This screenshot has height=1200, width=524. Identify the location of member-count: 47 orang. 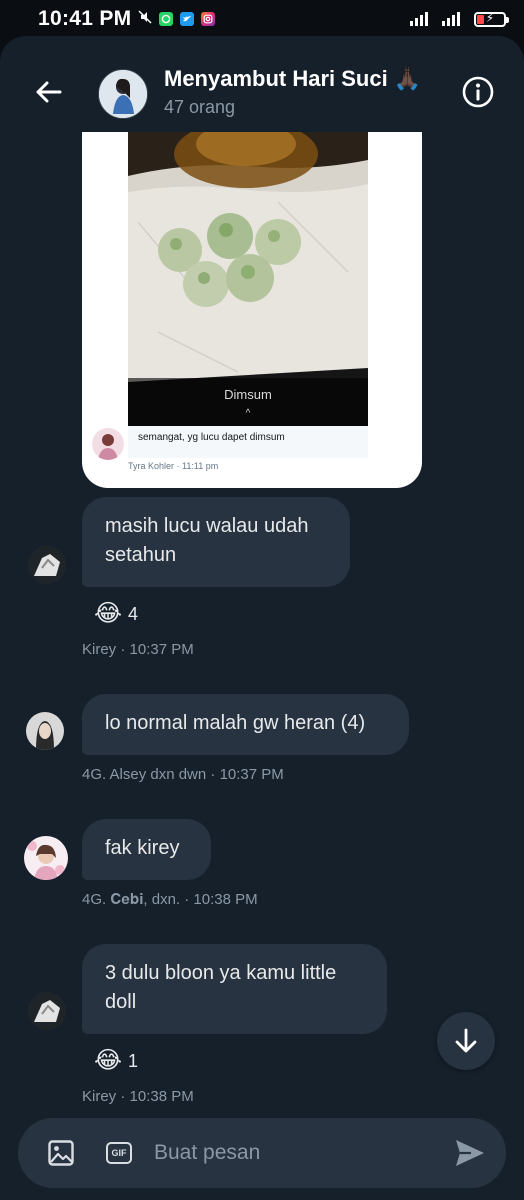
(200, 107).